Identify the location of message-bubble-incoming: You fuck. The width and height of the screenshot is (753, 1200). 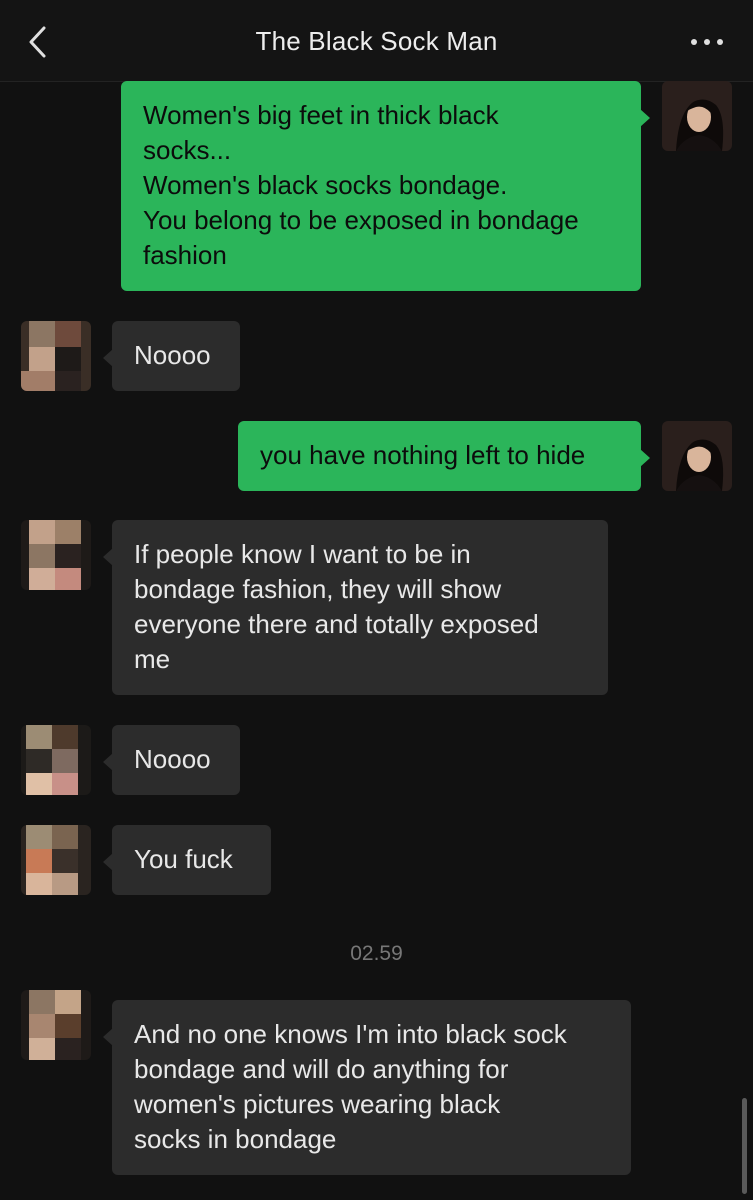
(187, 860).